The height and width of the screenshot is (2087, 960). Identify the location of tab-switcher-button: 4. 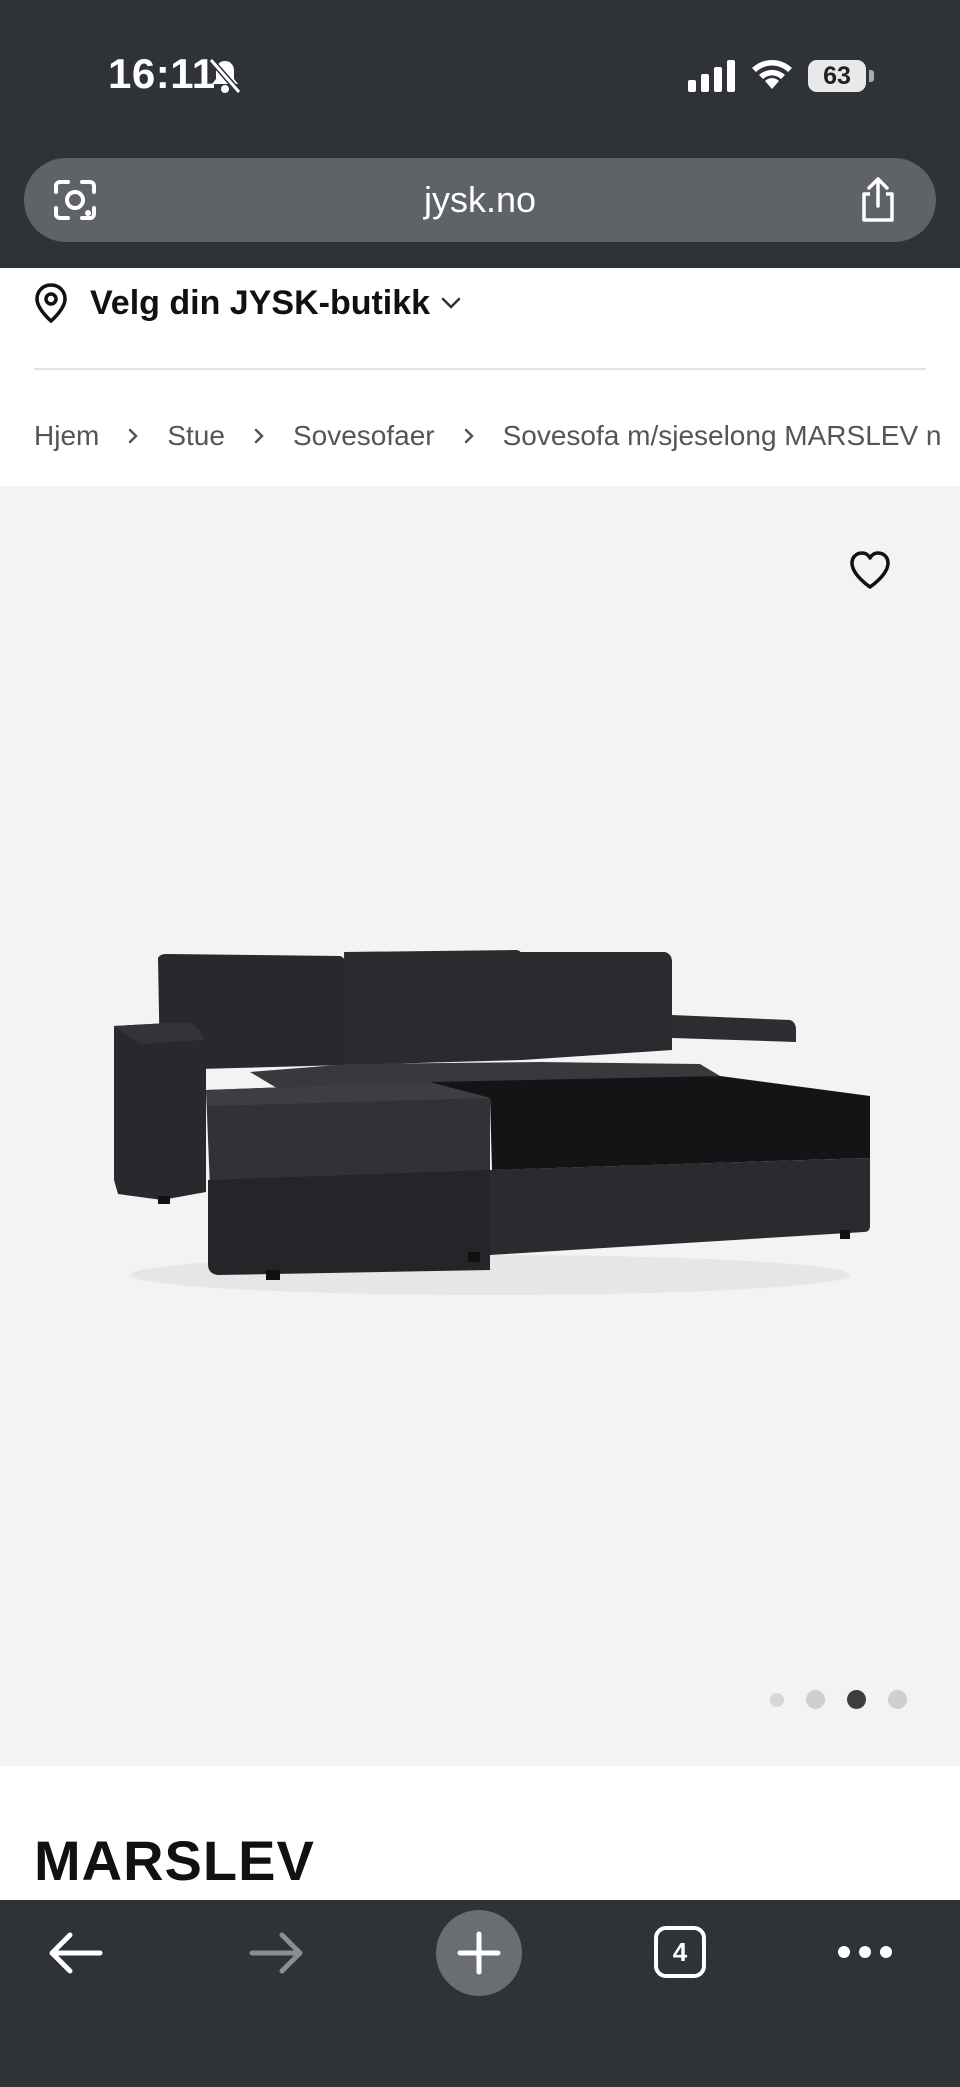
(680, 1952).